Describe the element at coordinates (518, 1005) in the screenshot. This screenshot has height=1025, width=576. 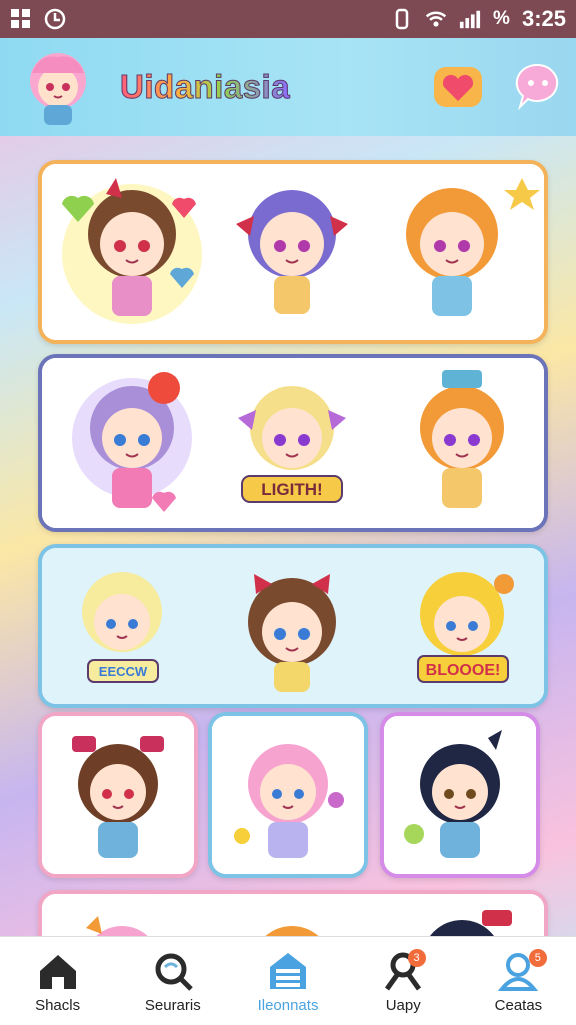
I see `nav-label: Ceatas` at that location.